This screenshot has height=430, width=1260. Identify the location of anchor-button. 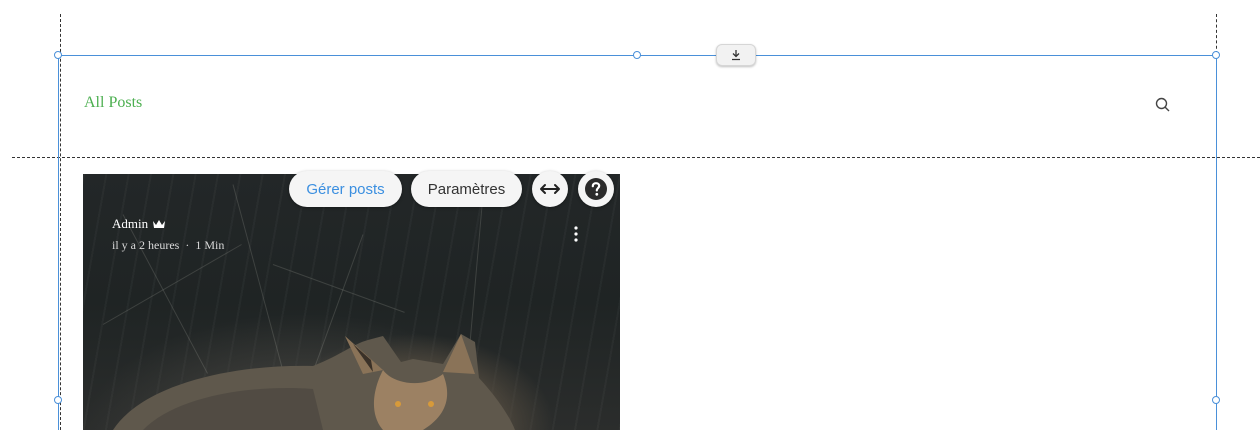
(736, 55).